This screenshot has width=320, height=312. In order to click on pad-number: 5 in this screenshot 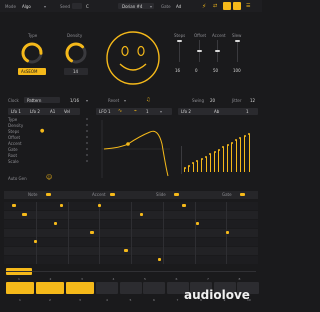, I will do `click(130, 300)`.